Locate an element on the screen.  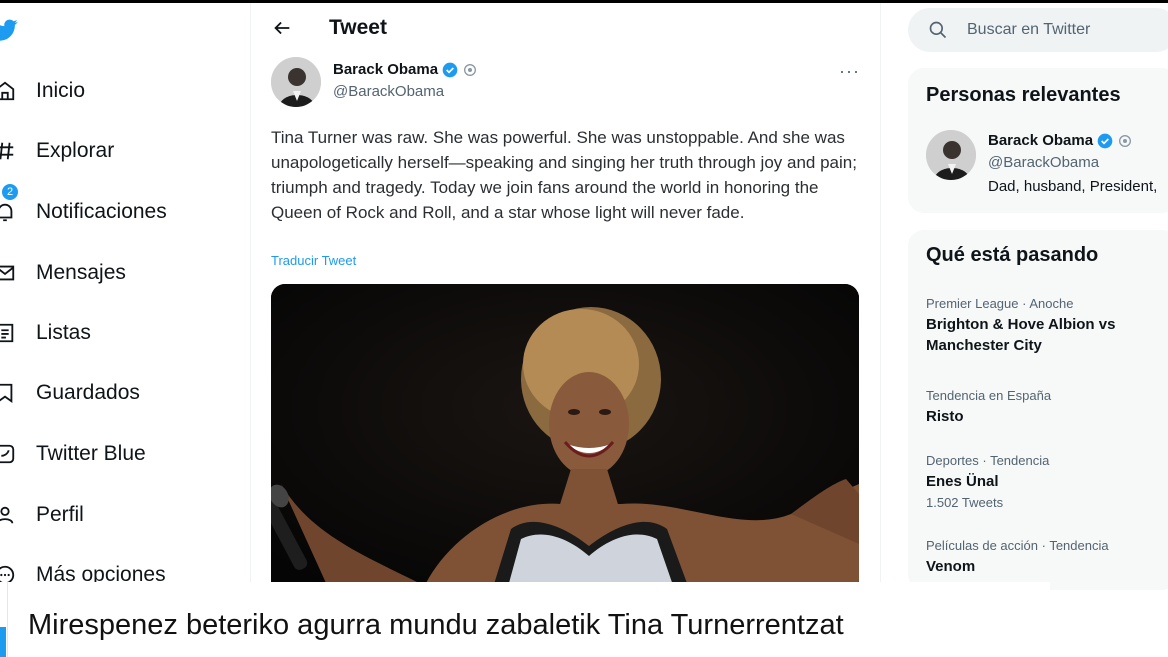
bookmark-icon is located at coordinates (6, 393).